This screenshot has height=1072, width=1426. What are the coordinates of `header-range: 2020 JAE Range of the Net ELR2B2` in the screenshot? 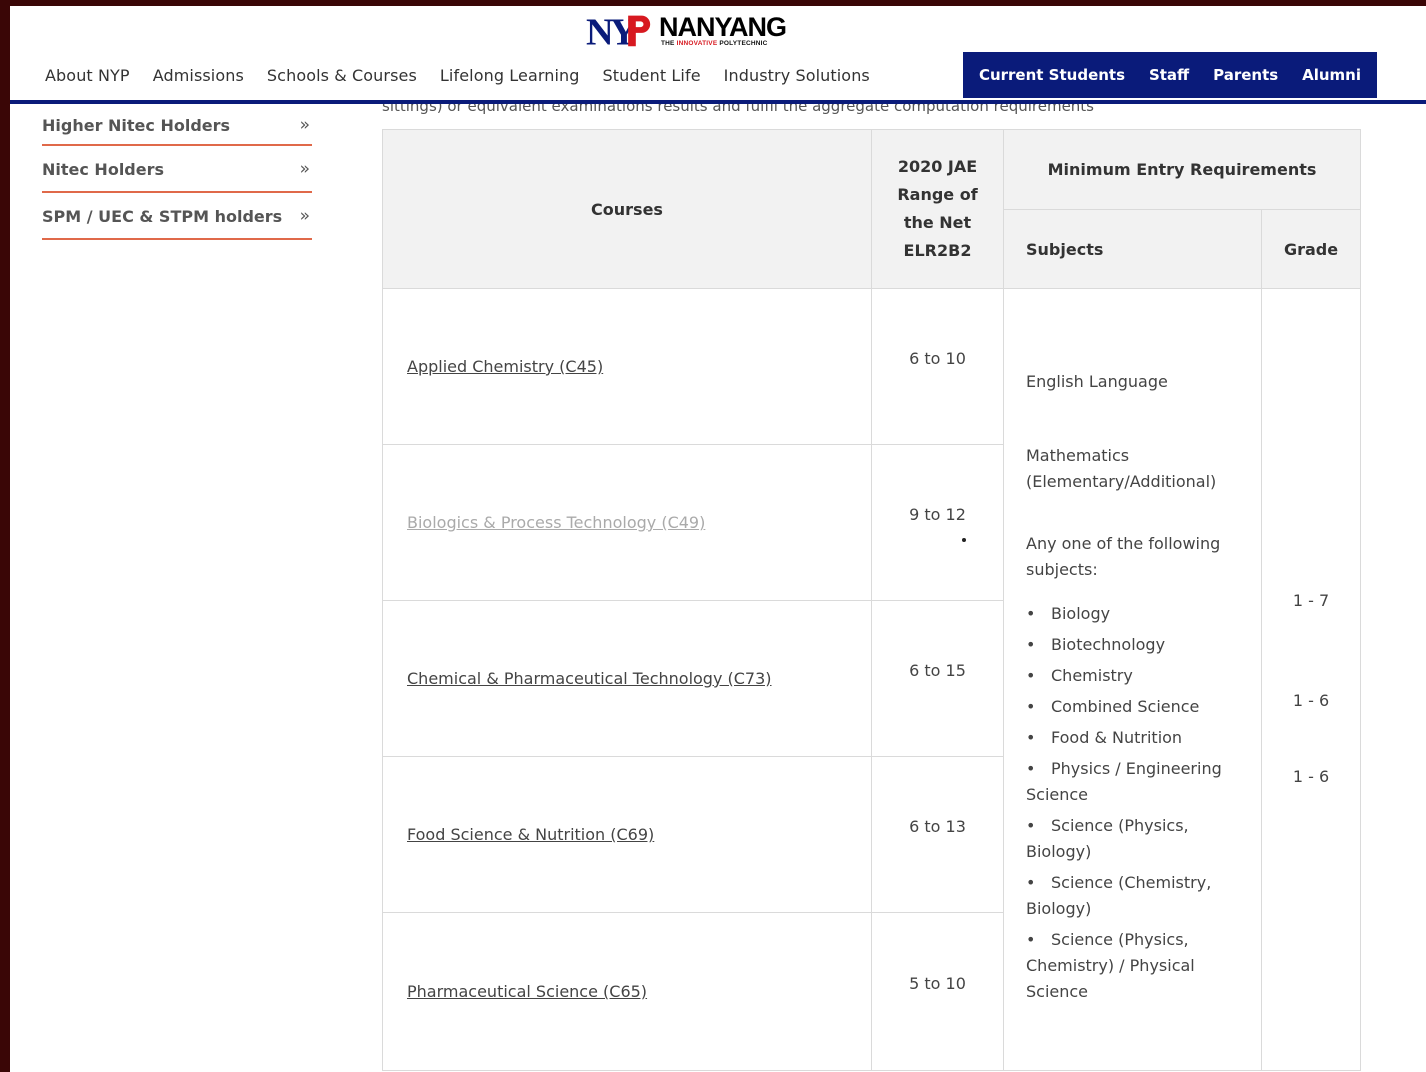 It's located at (937, 209).